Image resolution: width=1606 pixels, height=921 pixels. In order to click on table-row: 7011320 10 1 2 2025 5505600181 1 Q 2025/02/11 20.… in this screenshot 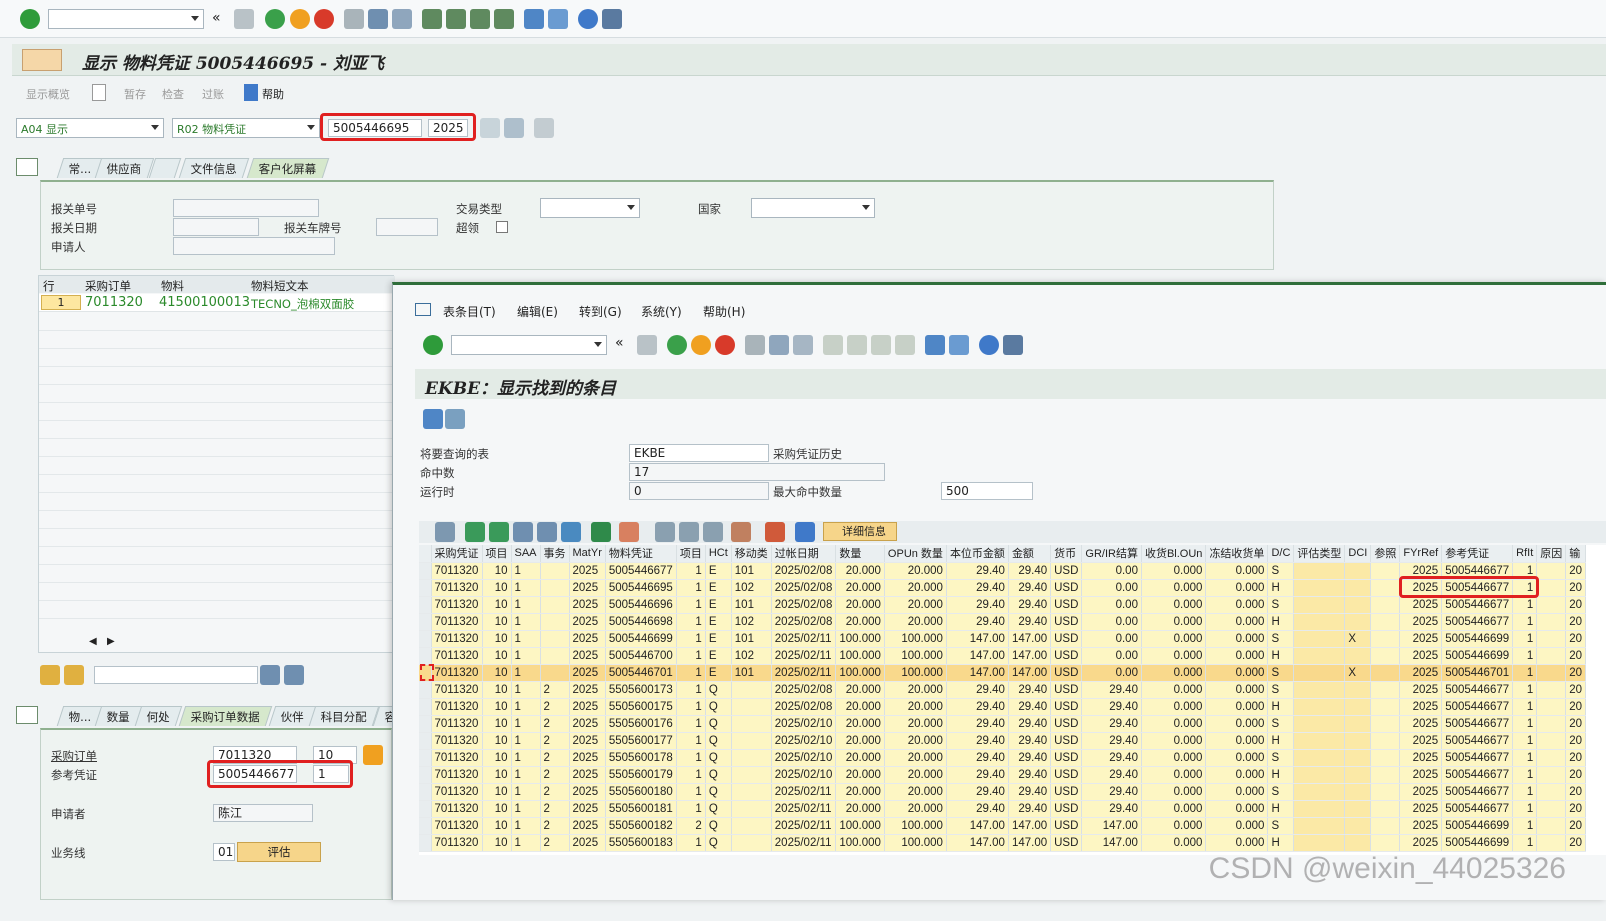, I will do `click(1003, 809)`.